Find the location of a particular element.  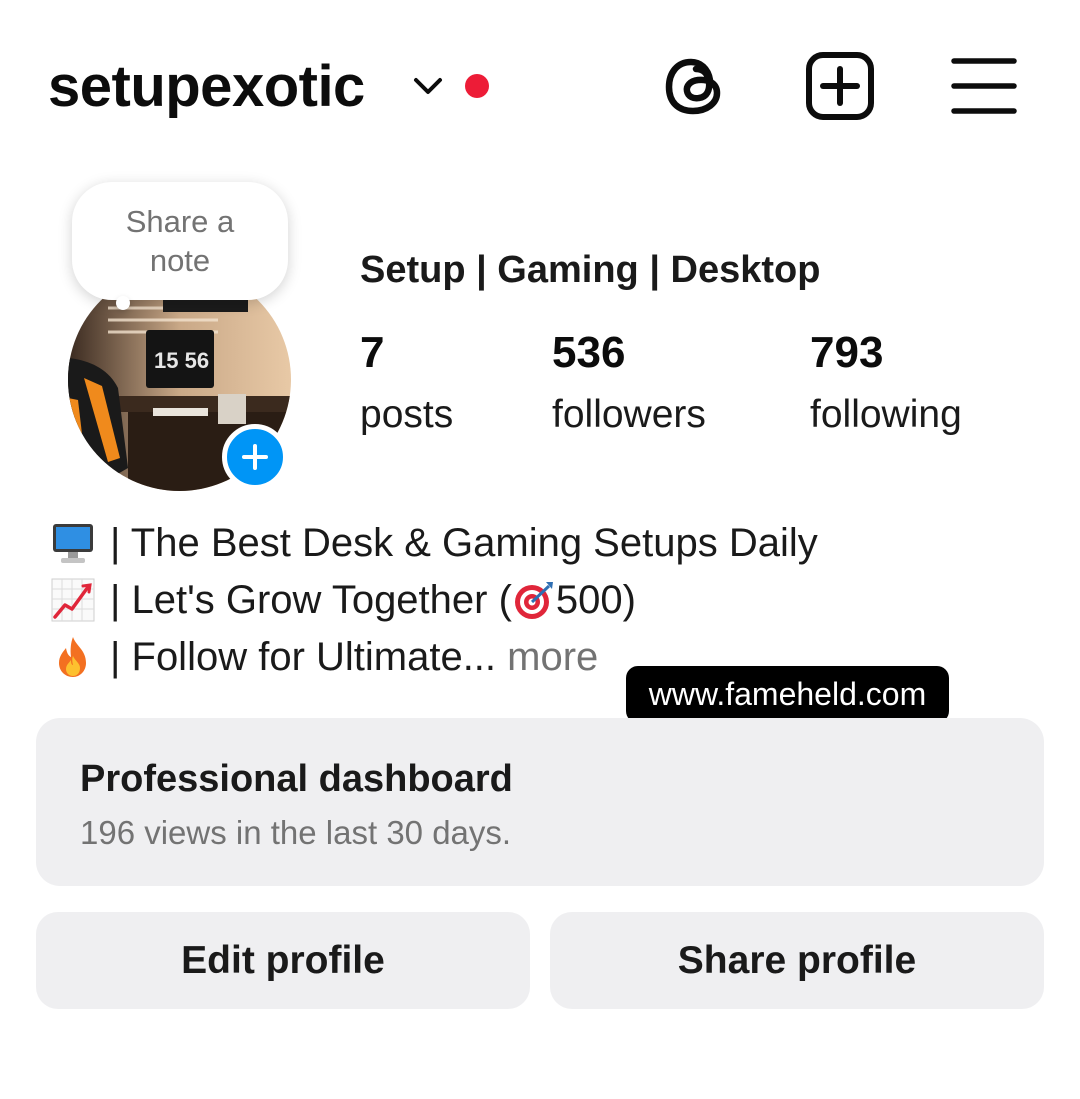

bio-line-2: | Let's Grow Together ( 500) is located at coordinates (343, 600).